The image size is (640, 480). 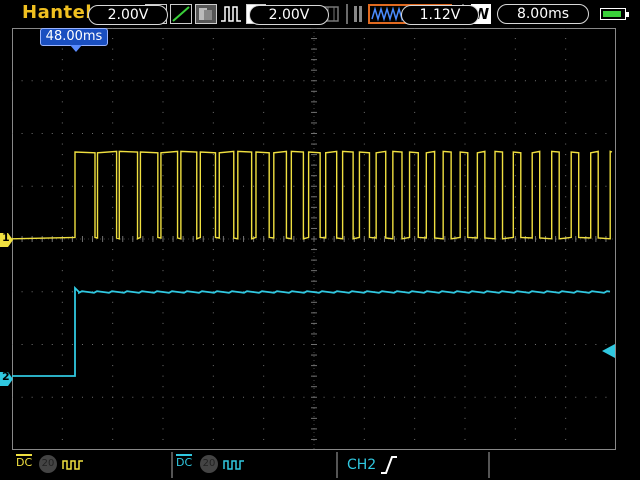 I want to click on ch1-coupling-icon: DC, so click(x=24, y=461).